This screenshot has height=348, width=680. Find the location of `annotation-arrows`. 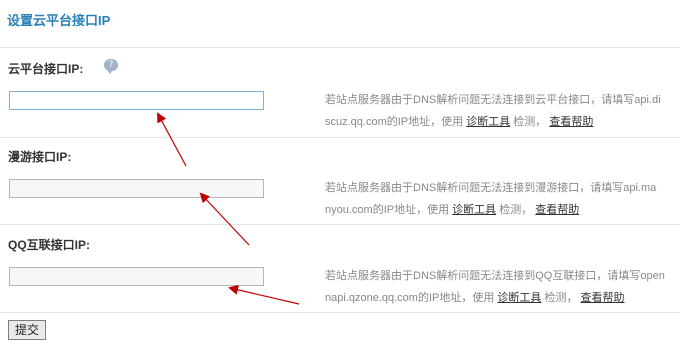

annotation-arrows is located at coordinates (228, 208).